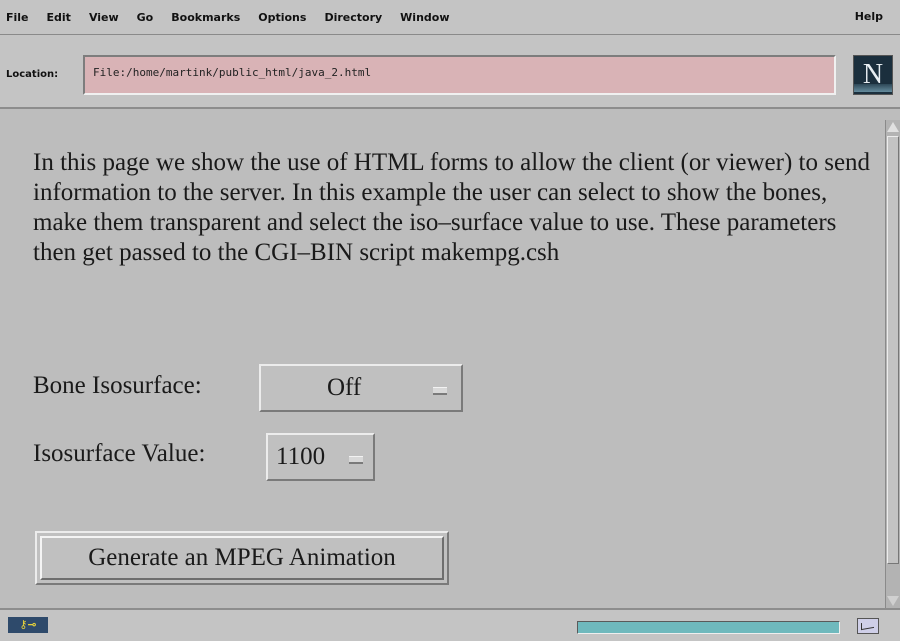 The width and height of the screenshot is (900, 641). I want to click on bone-isosurface-label: Bone Isosurface:, so click(117, 385).